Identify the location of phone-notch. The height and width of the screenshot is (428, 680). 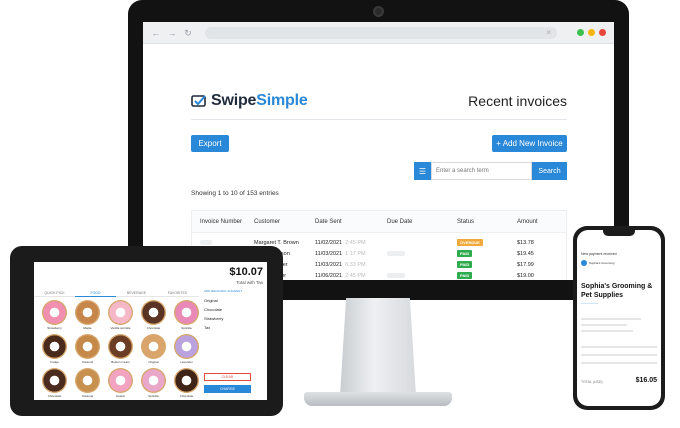
(619, 233).